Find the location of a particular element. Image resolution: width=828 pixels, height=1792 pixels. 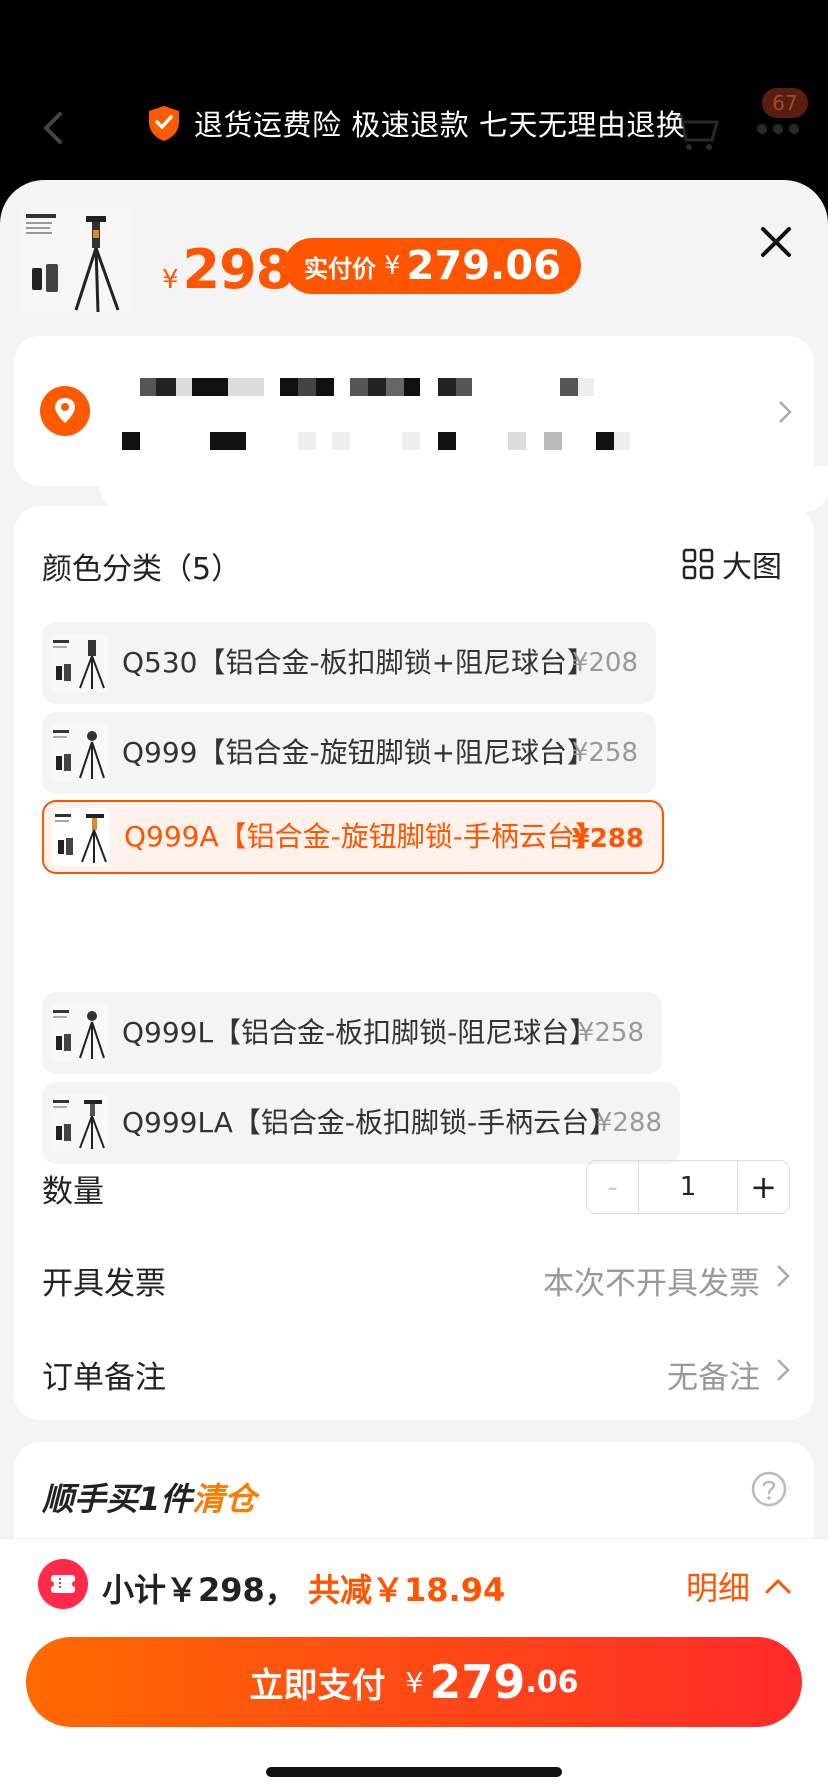

note-label: 订单备注 is located at coordinates (104, 1378).